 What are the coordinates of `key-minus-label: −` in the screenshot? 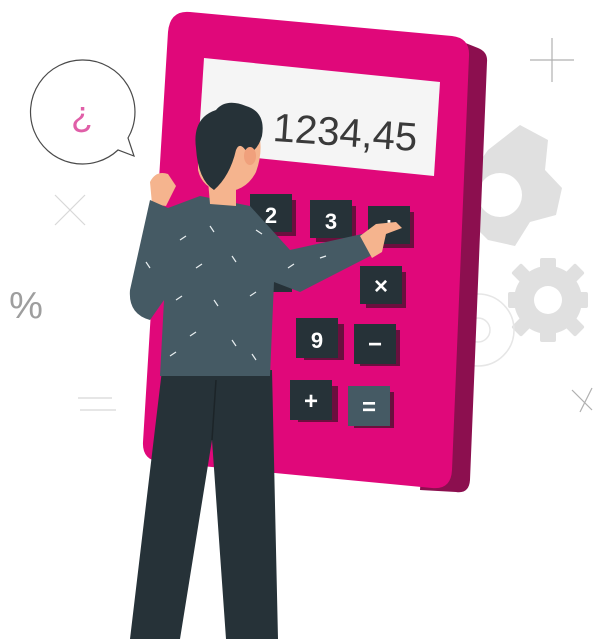 It's located at (375, 344).